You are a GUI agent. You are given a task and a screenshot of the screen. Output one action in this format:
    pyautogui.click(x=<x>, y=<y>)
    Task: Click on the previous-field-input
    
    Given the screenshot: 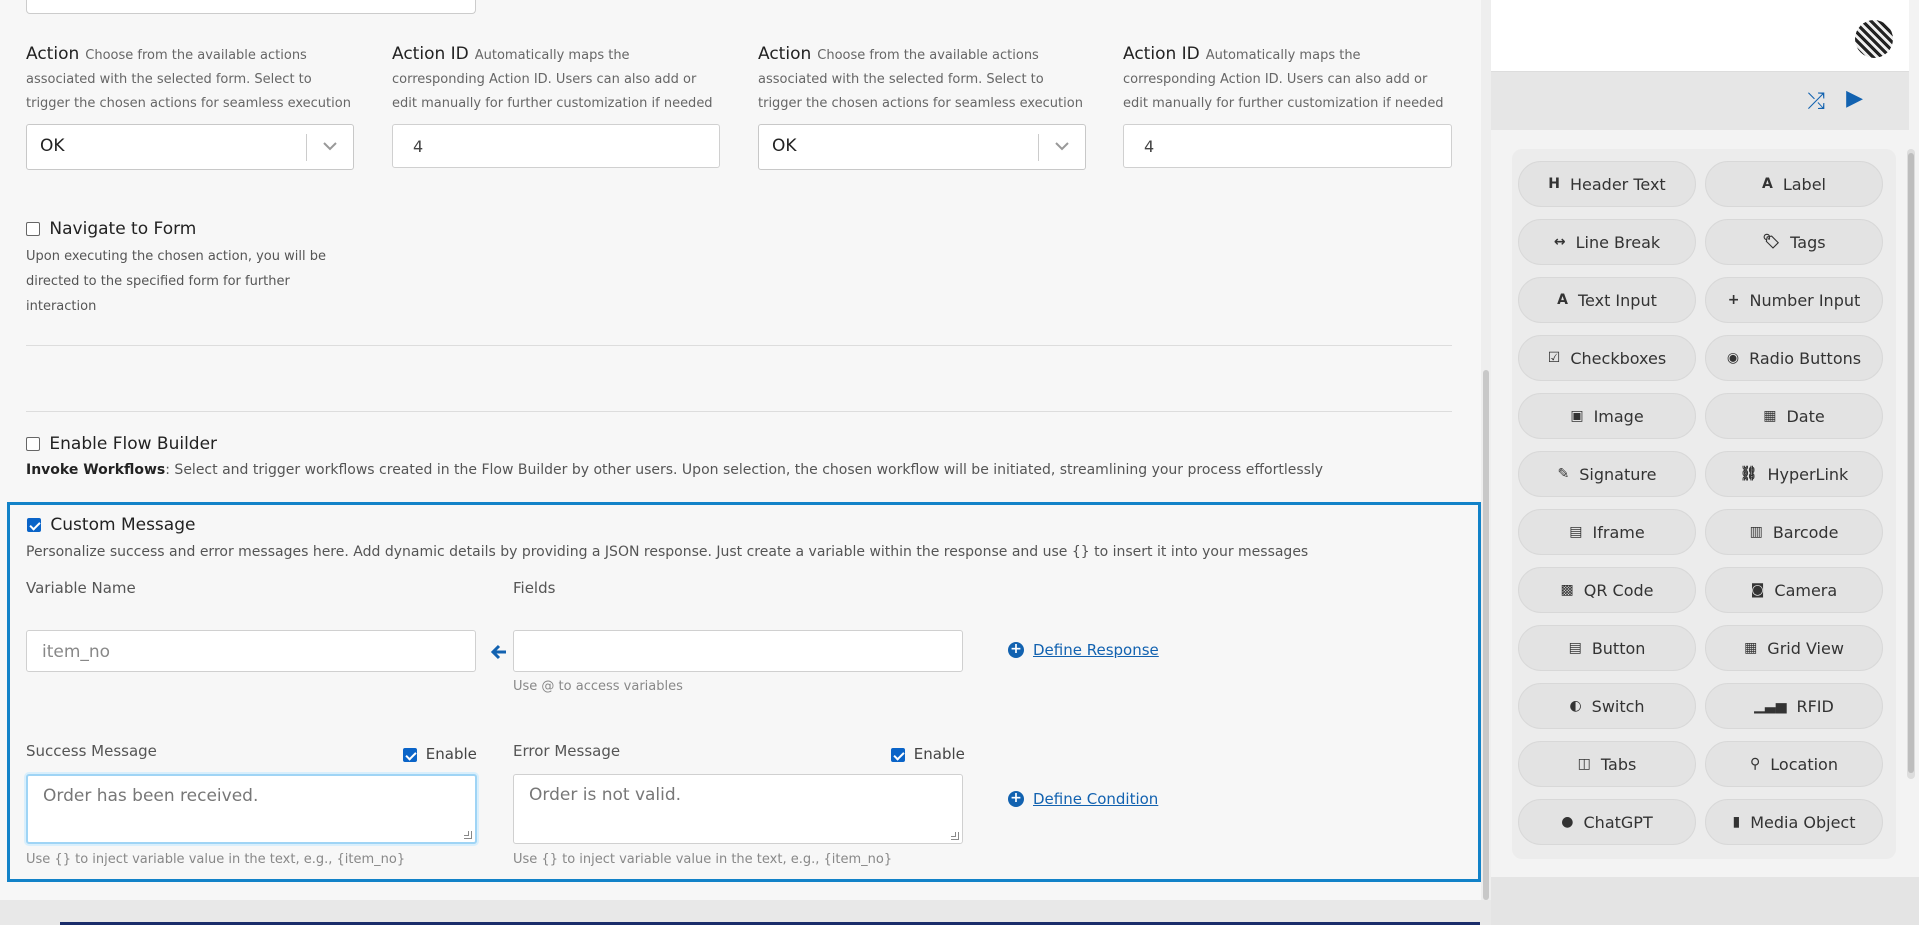 What is the action you would take?
    pyautogui.click(x=251, y=7)
    